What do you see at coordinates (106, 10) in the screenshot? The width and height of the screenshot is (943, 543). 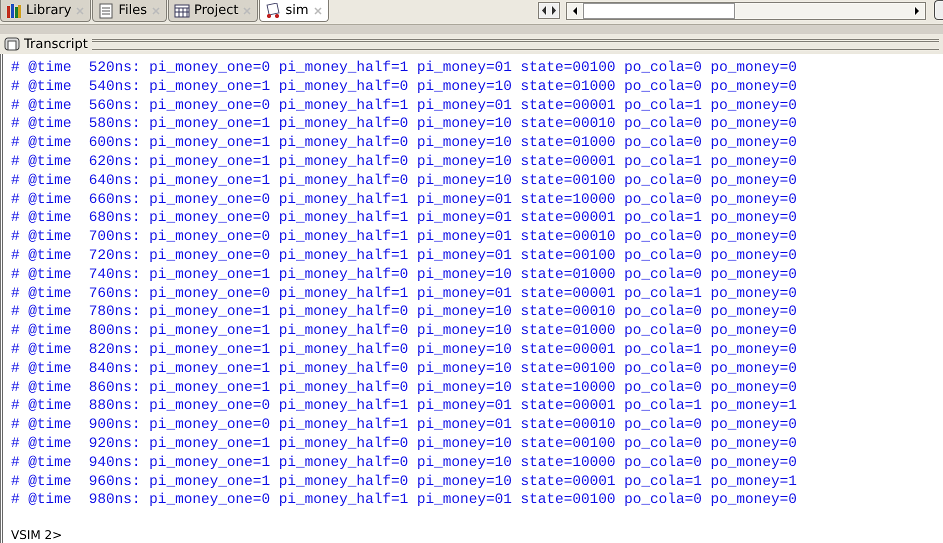 I see `document-icon` at bounding box center [106, 10].